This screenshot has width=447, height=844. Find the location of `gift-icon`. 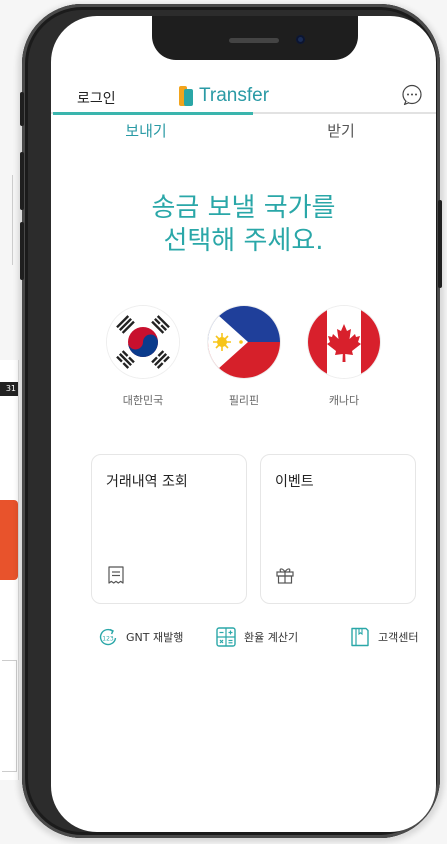

gift-icon is located at coordinates (285, 576).